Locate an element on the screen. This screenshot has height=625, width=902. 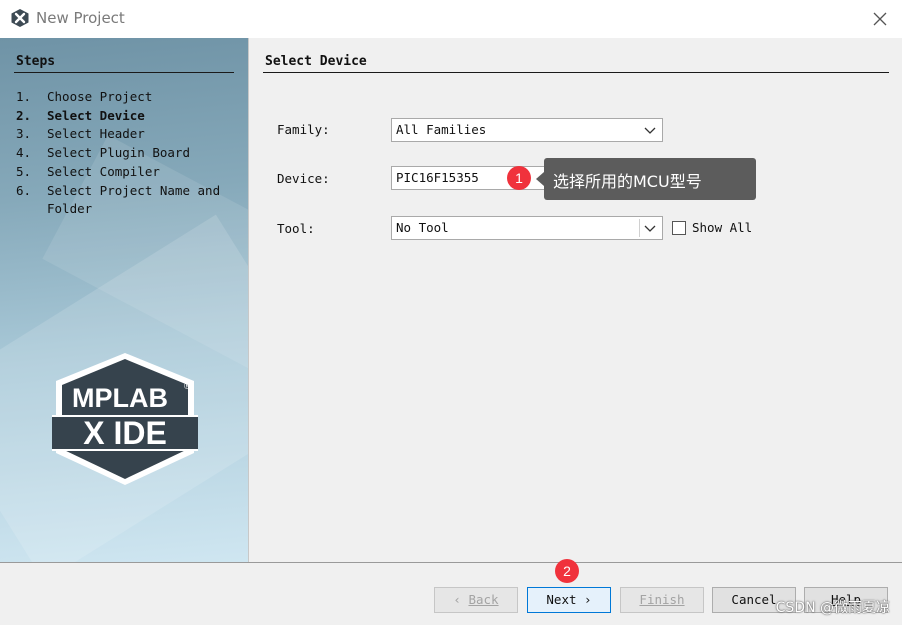
page-title: Select Device is located at coordinates (316, 61).